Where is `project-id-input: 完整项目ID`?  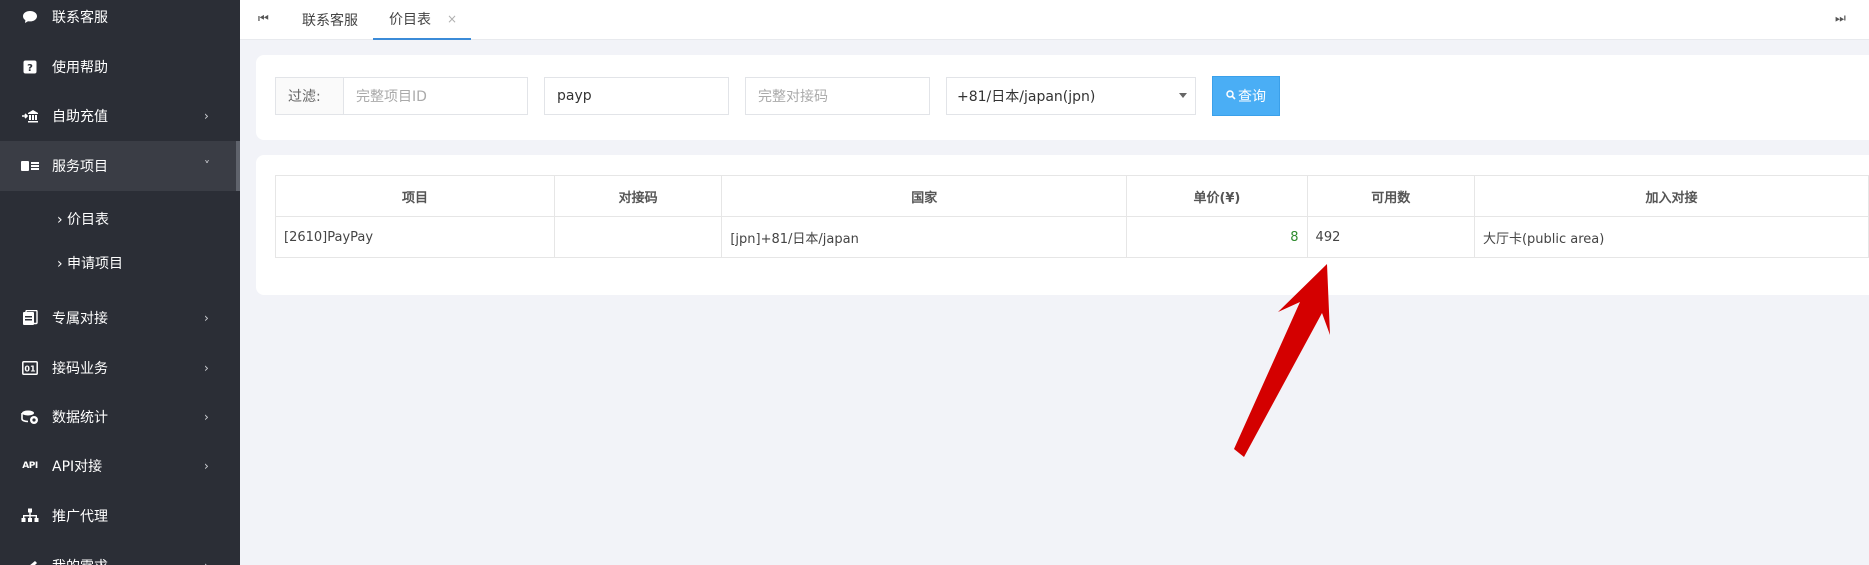
project-id-input: 完整项目ID is located at coordinates (435, 96).